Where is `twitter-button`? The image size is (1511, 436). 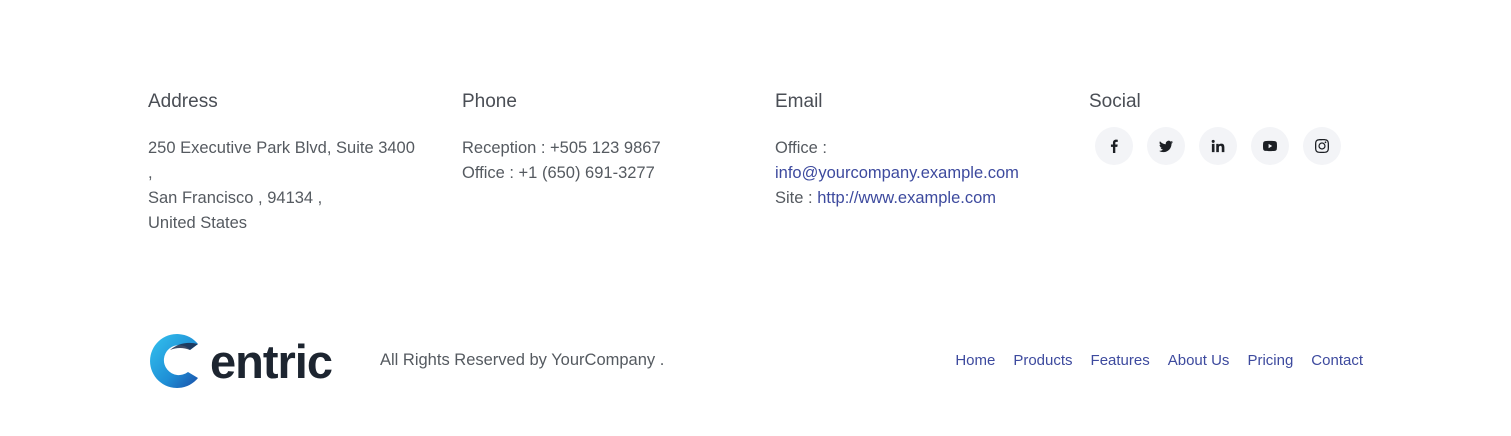 twitter-button is located at coordinates (1166, 146).